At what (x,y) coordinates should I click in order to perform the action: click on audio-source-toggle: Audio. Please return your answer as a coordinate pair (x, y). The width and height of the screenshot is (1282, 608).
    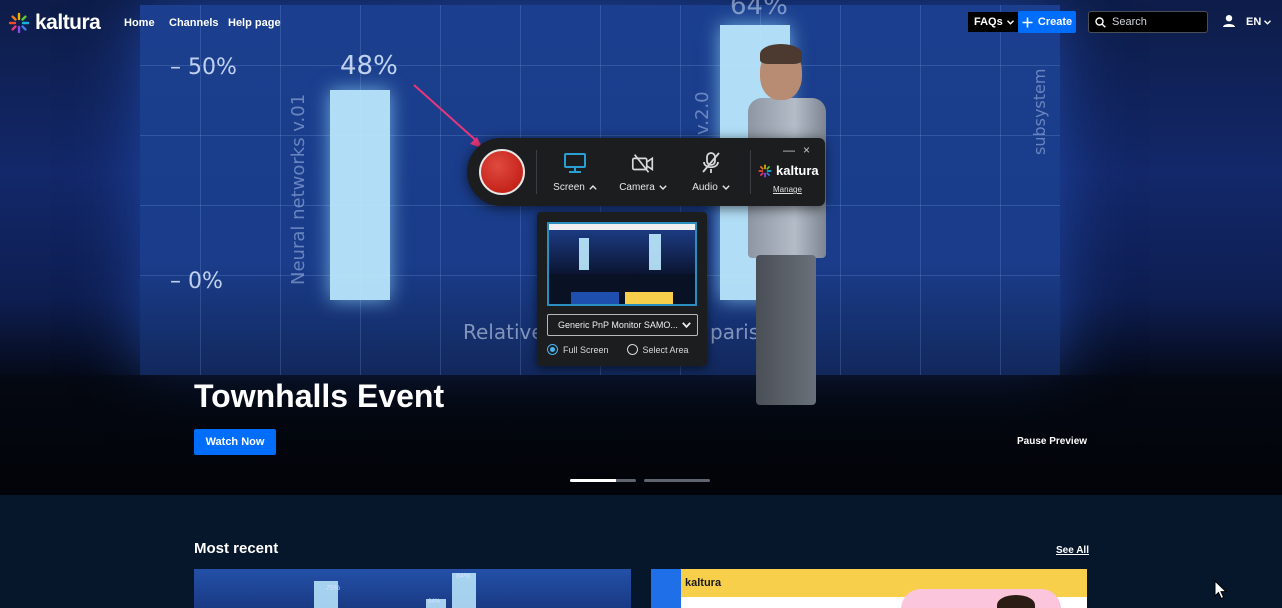
    Looking at the image, I should click on (711, 171).